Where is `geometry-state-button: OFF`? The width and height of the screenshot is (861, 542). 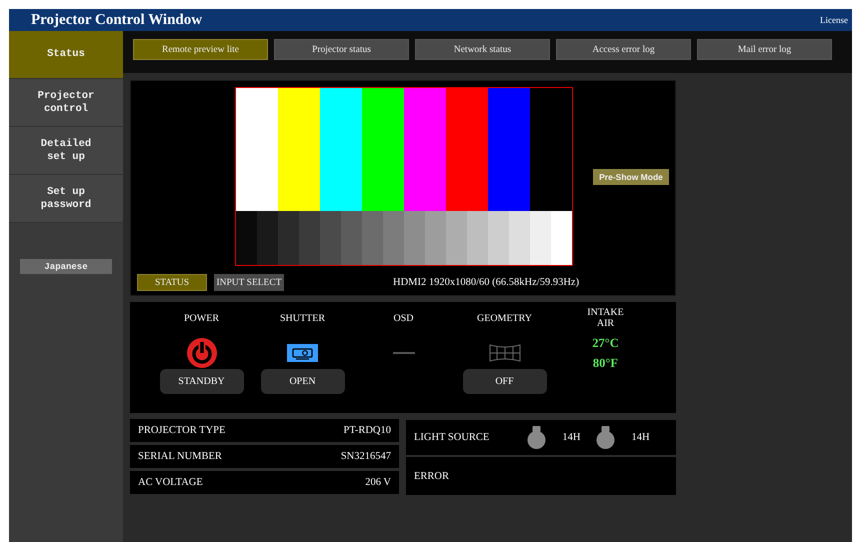
geometry-state-button: OFF is located at coordinates (504, 381).